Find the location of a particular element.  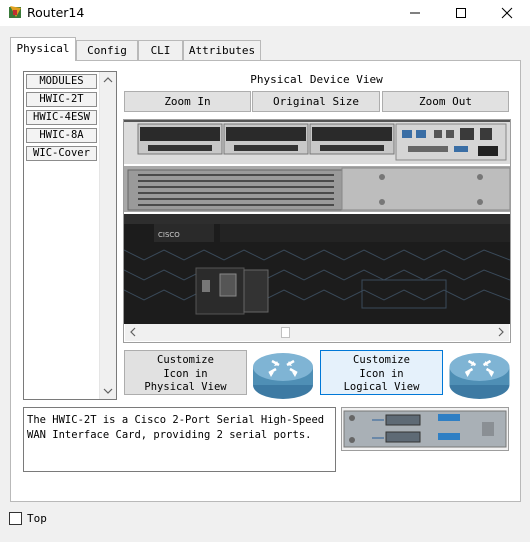

close-icon is located at coordinates (507, 13).